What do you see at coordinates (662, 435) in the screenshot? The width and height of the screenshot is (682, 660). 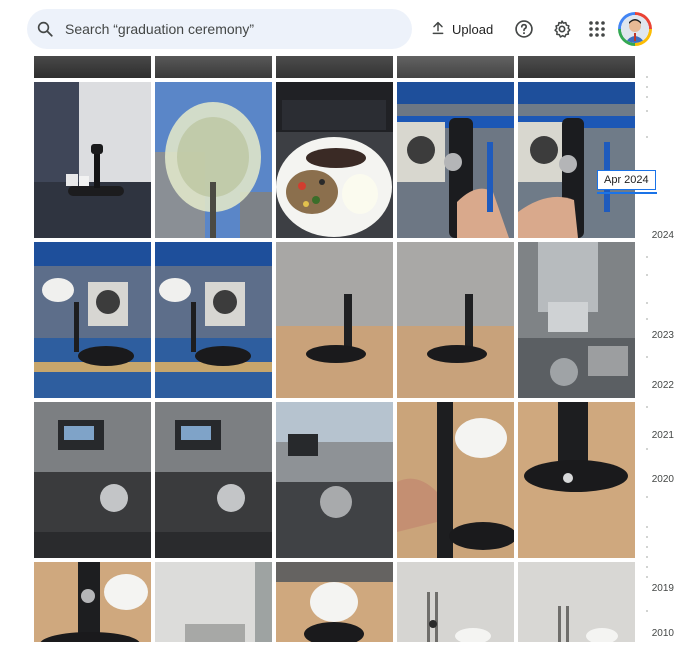 I see `timeline-year-label: 2021` at bounding box center [662, 435].